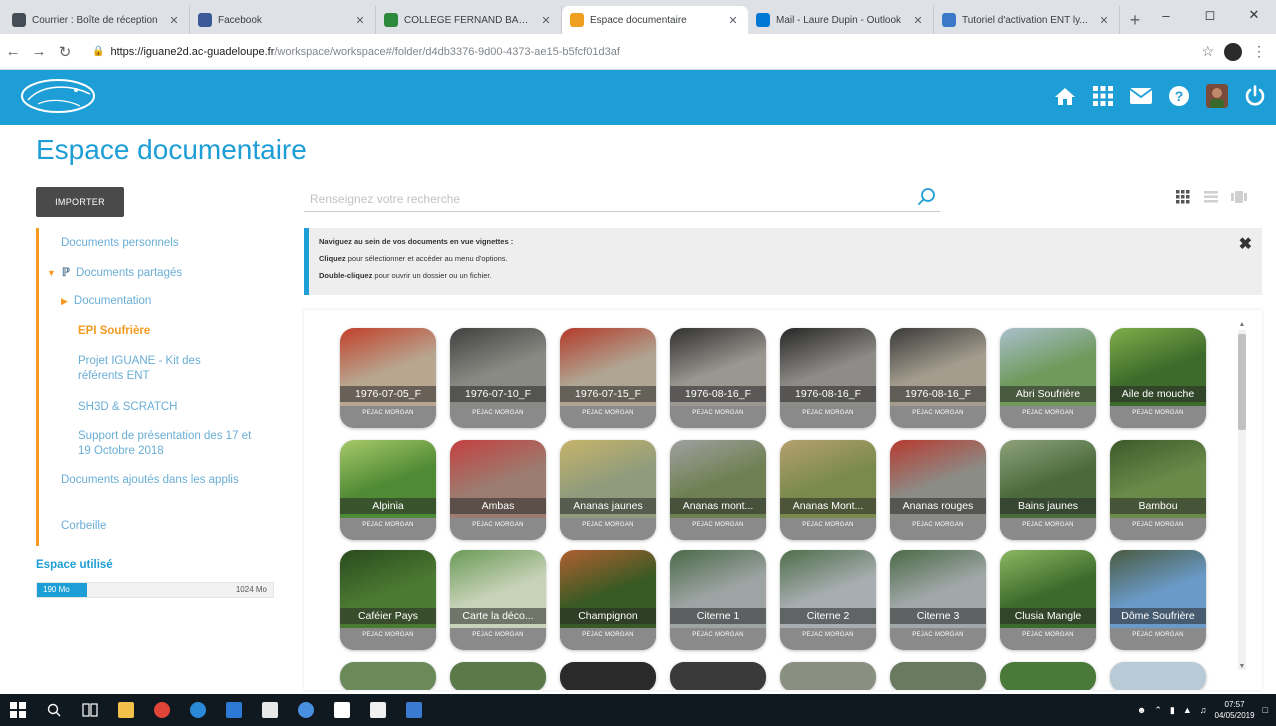 The height and width of the screenshot is (726, 1276). What do you see at coordinates (13, 52) in the screenshot?
I see `back-button: ←` at bounding box center [13, 52].